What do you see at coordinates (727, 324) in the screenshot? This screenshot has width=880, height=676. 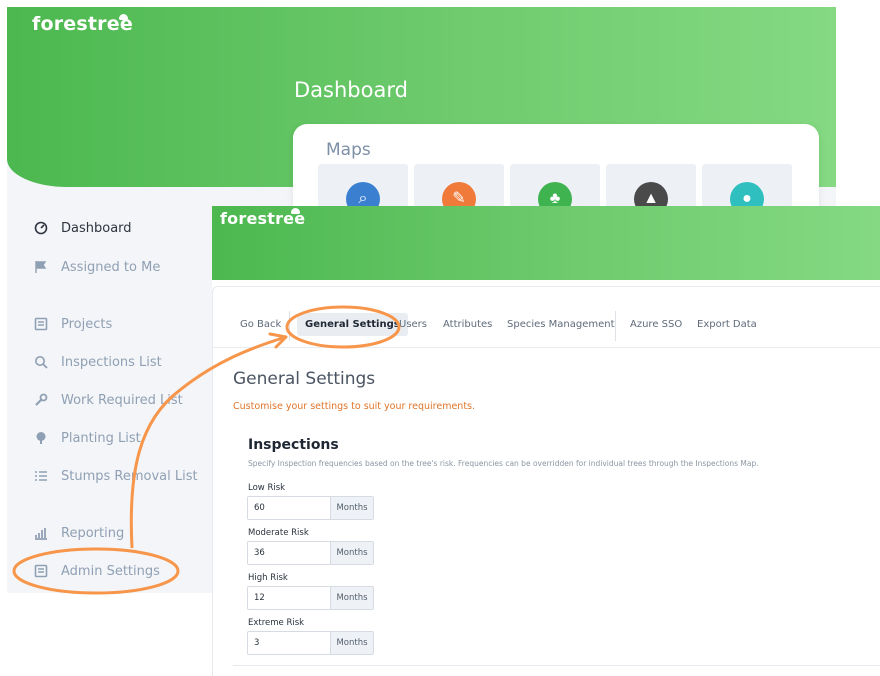 I see `tab-export-data: Export Data` at bounding box center [727, 324].